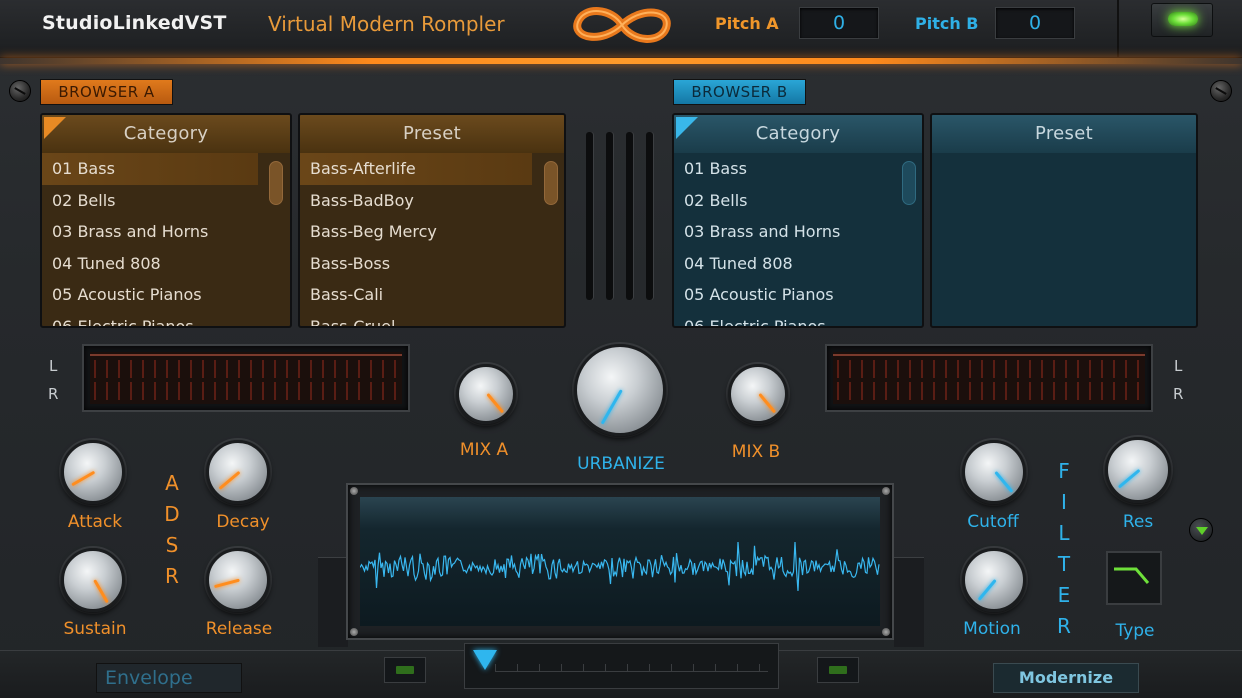 Image resolution: width=1242 pixels, height=698 pixels. Describe the element at coordinates (53, 394) in the screenshot. I see `meter-left-r-label: R` at that location.